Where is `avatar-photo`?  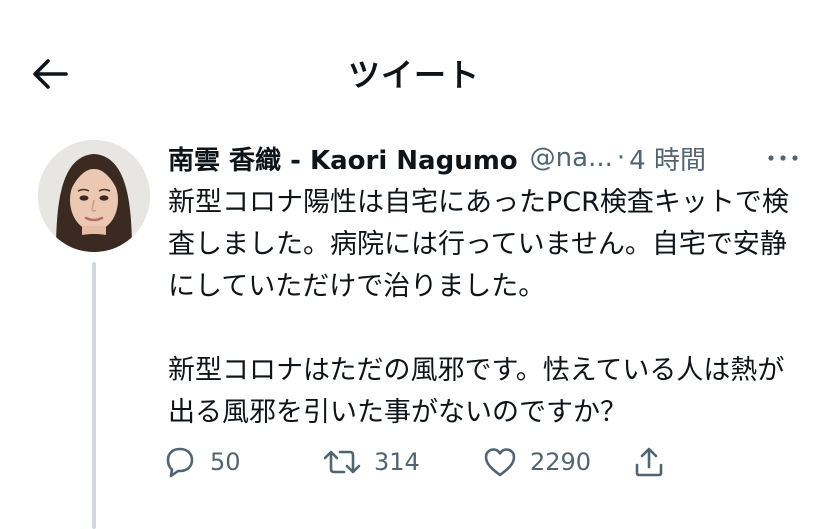 avatar-photo is located at coordinates (94, 196).